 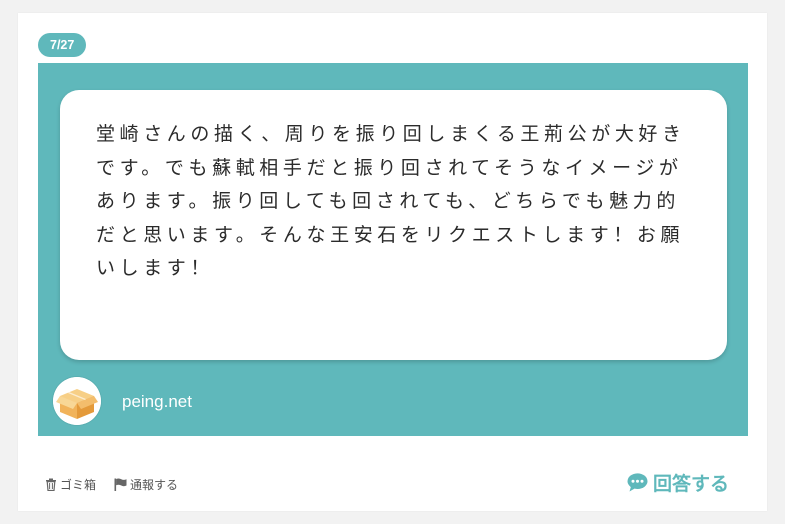 I want to click on site-avatar, so click(x=77, y=401).